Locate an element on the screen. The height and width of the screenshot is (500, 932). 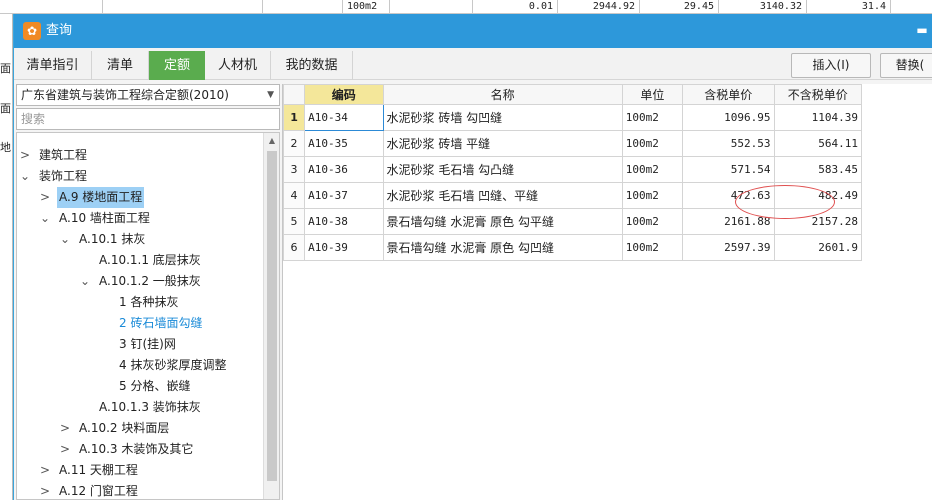
tree-scrollbar: ▲ is located at coordinates (271, 316).